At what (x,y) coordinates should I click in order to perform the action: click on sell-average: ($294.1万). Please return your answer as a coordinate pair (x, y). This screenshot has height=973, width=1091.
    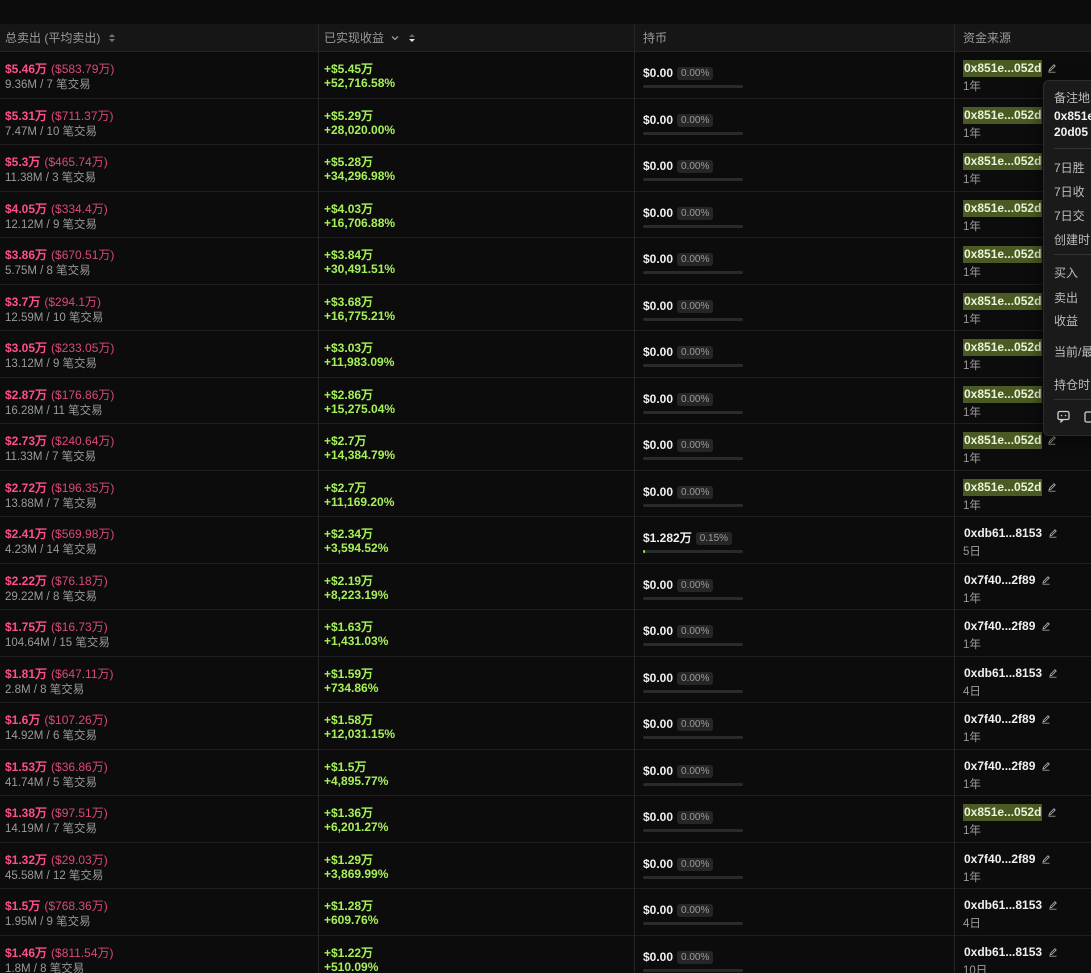
    Looking at the image, I should click on (73, 301).